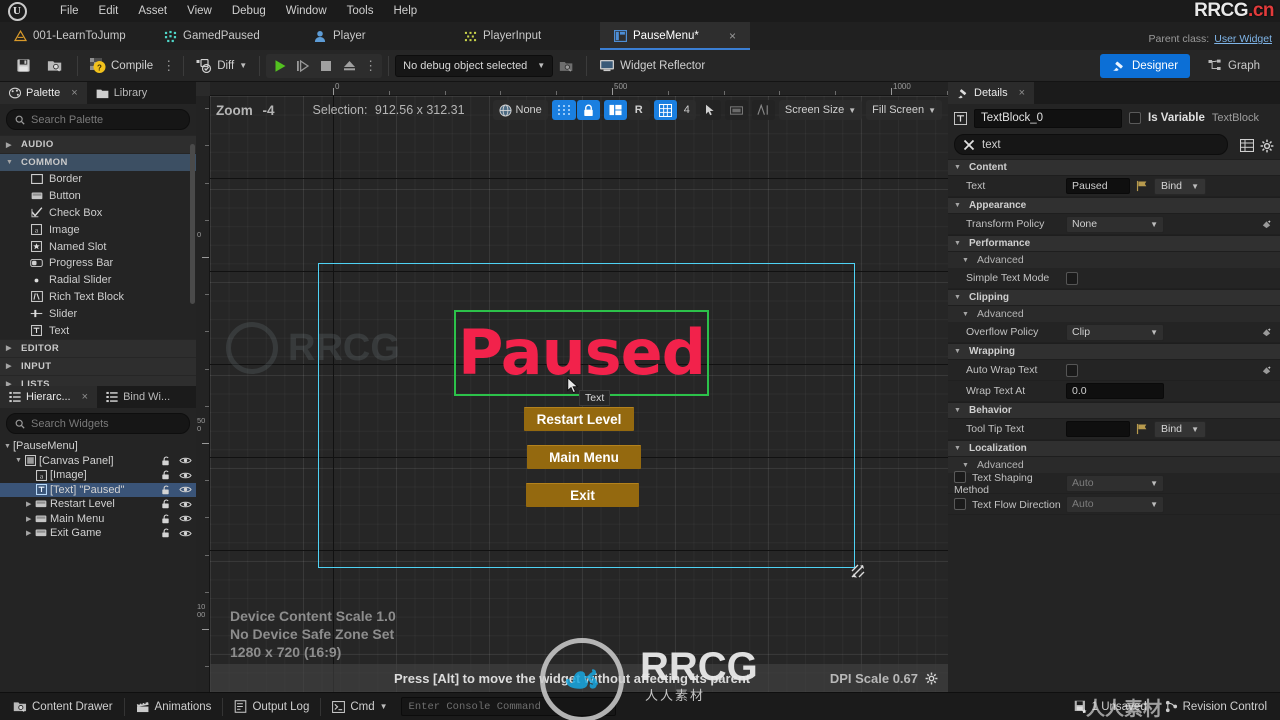 The width and height of the screenshot is (1280, 720). What do you see at coordinates (121, 93) in the screenshot?
I see `palette-tab-library: Library` at bounding box center [121, 93].